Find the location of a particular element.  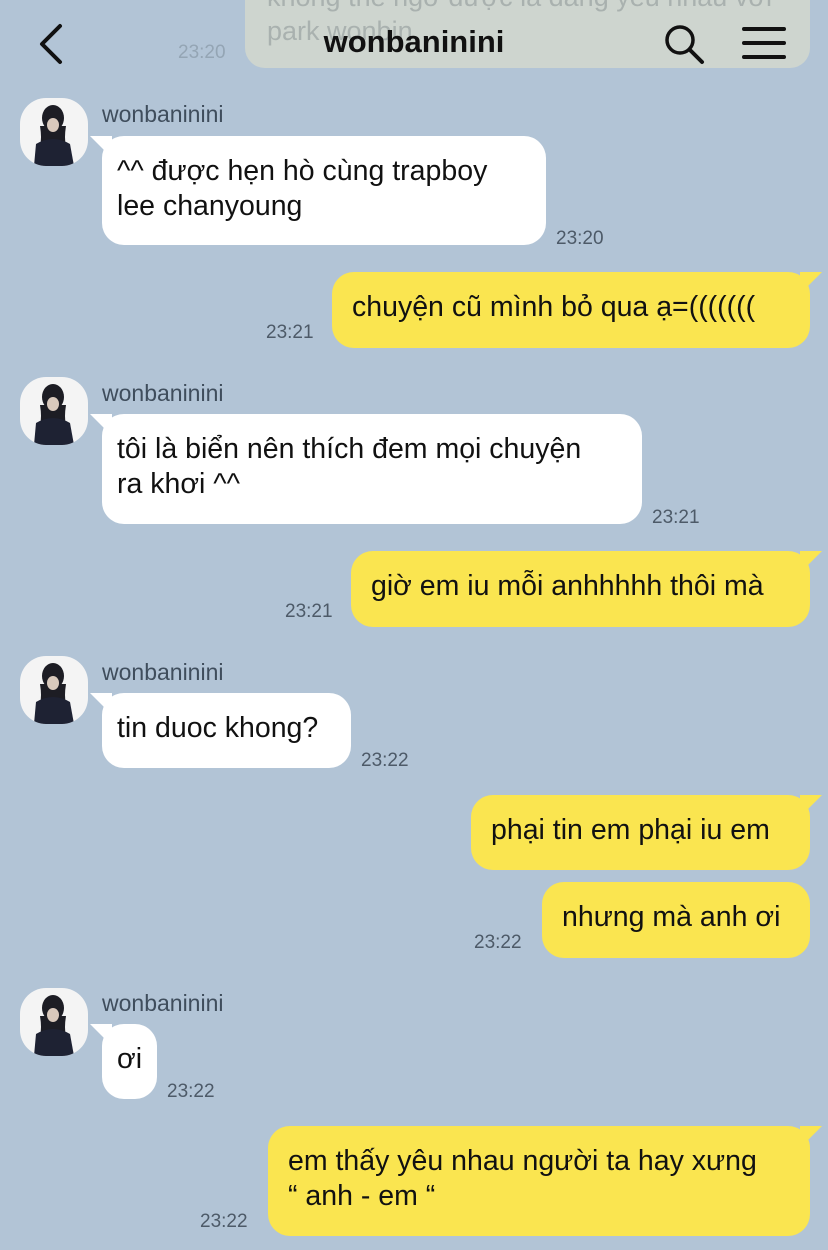

incoming-message-bubble: ơi is located at coordinates (123, 1061).